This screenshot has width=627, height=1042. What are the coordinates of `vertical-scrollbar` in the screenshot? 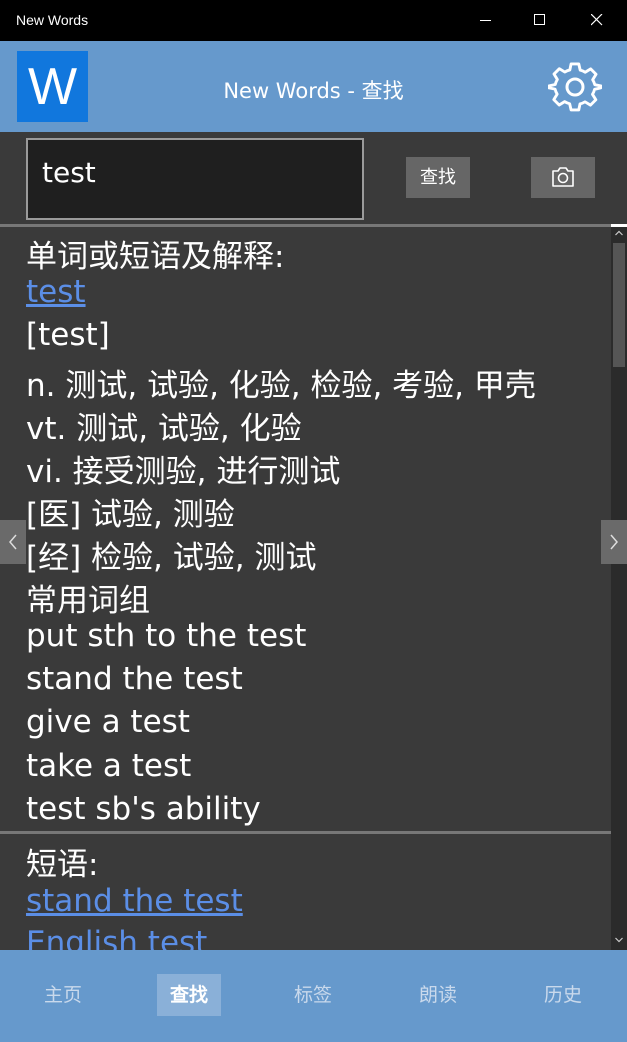 It's located at (619, 588).